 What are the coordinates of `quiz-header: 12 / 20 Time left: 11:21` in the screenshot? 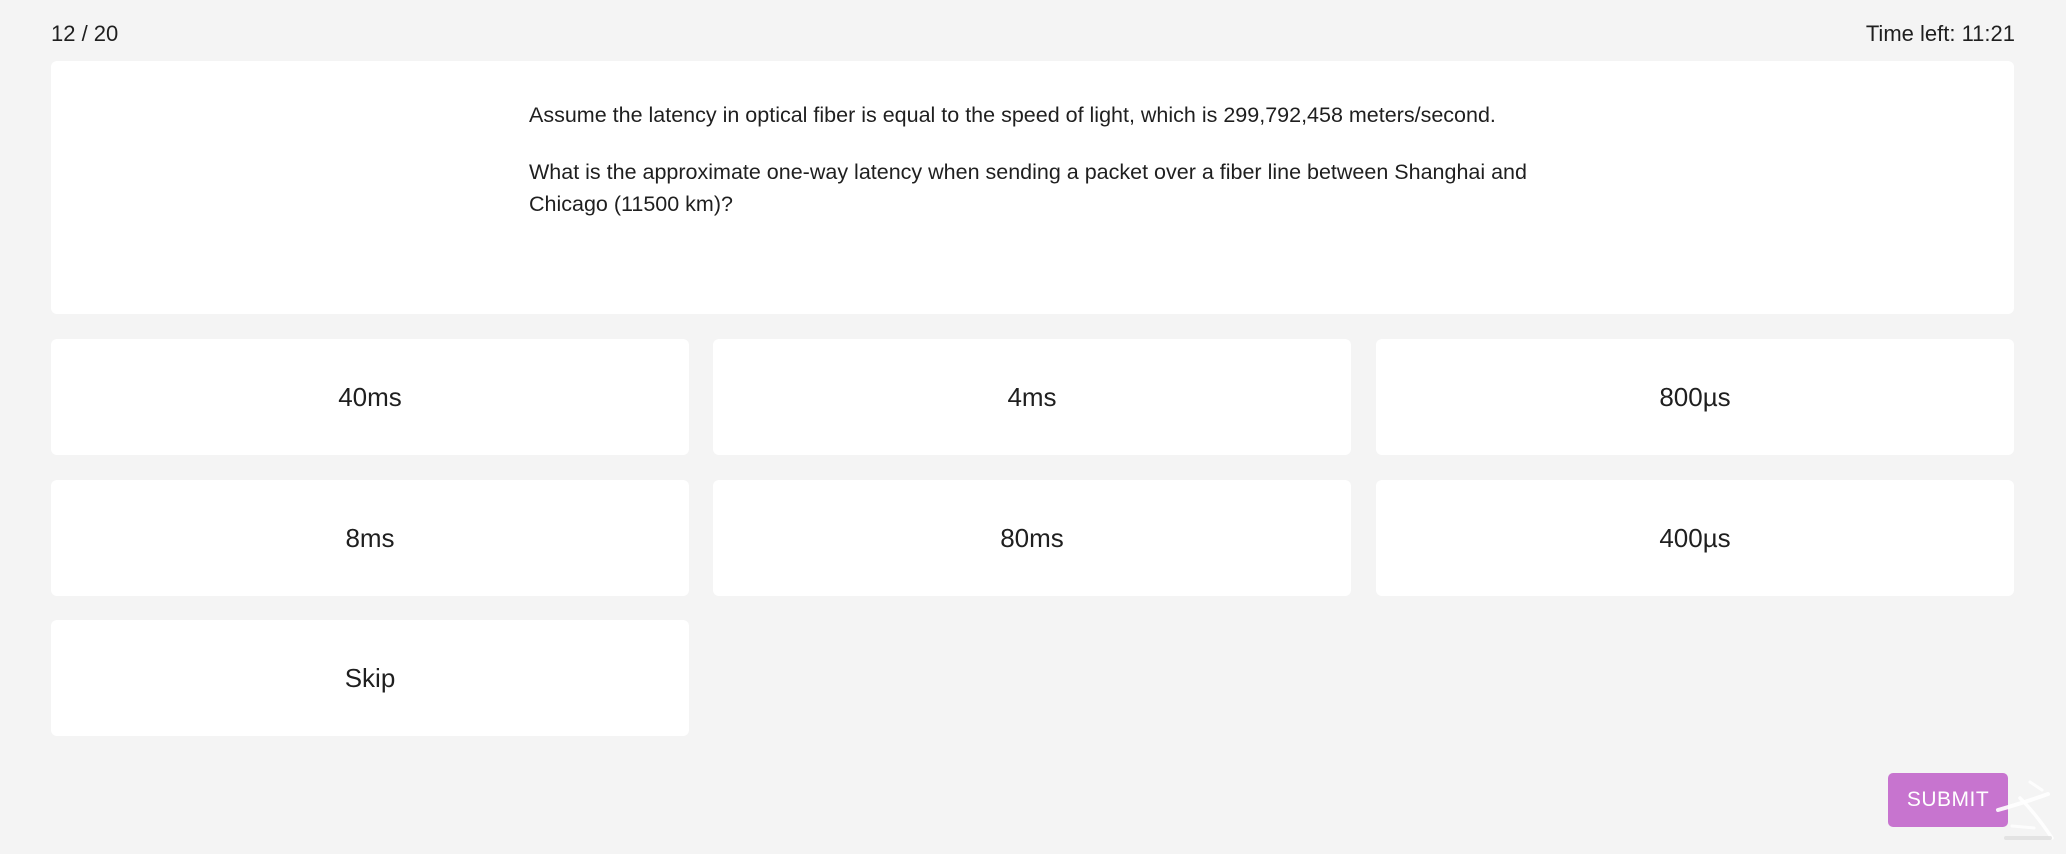 It's located at (1033, 34).